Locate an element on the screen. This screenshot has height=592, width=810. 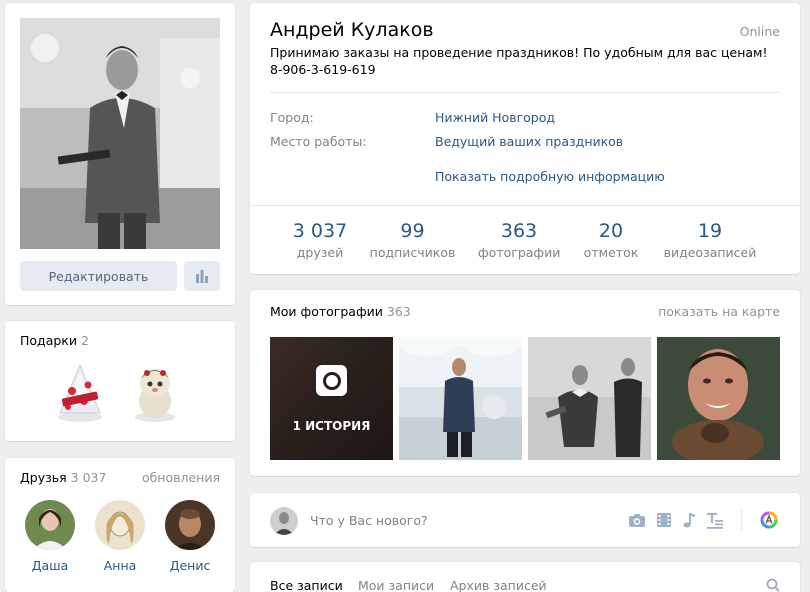
tab-archive: Архив записей is located at coordinates (498, 585).